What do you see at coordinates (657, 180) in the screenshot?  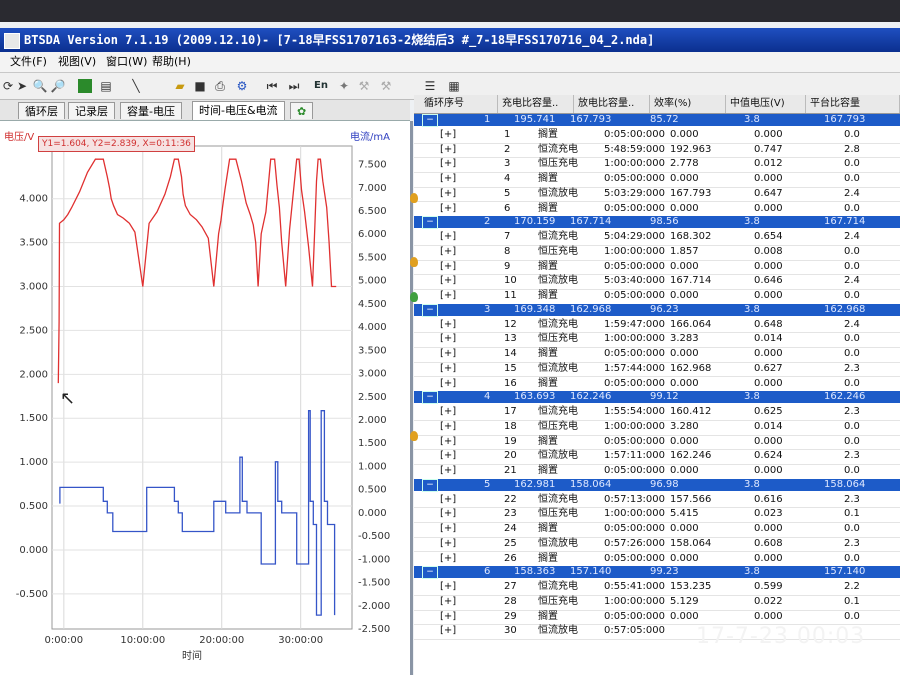 I see `table-row: [+] 4 搁置 0:05:00:000 0.000 0.000 0.0` at bounding box center [657, 180].